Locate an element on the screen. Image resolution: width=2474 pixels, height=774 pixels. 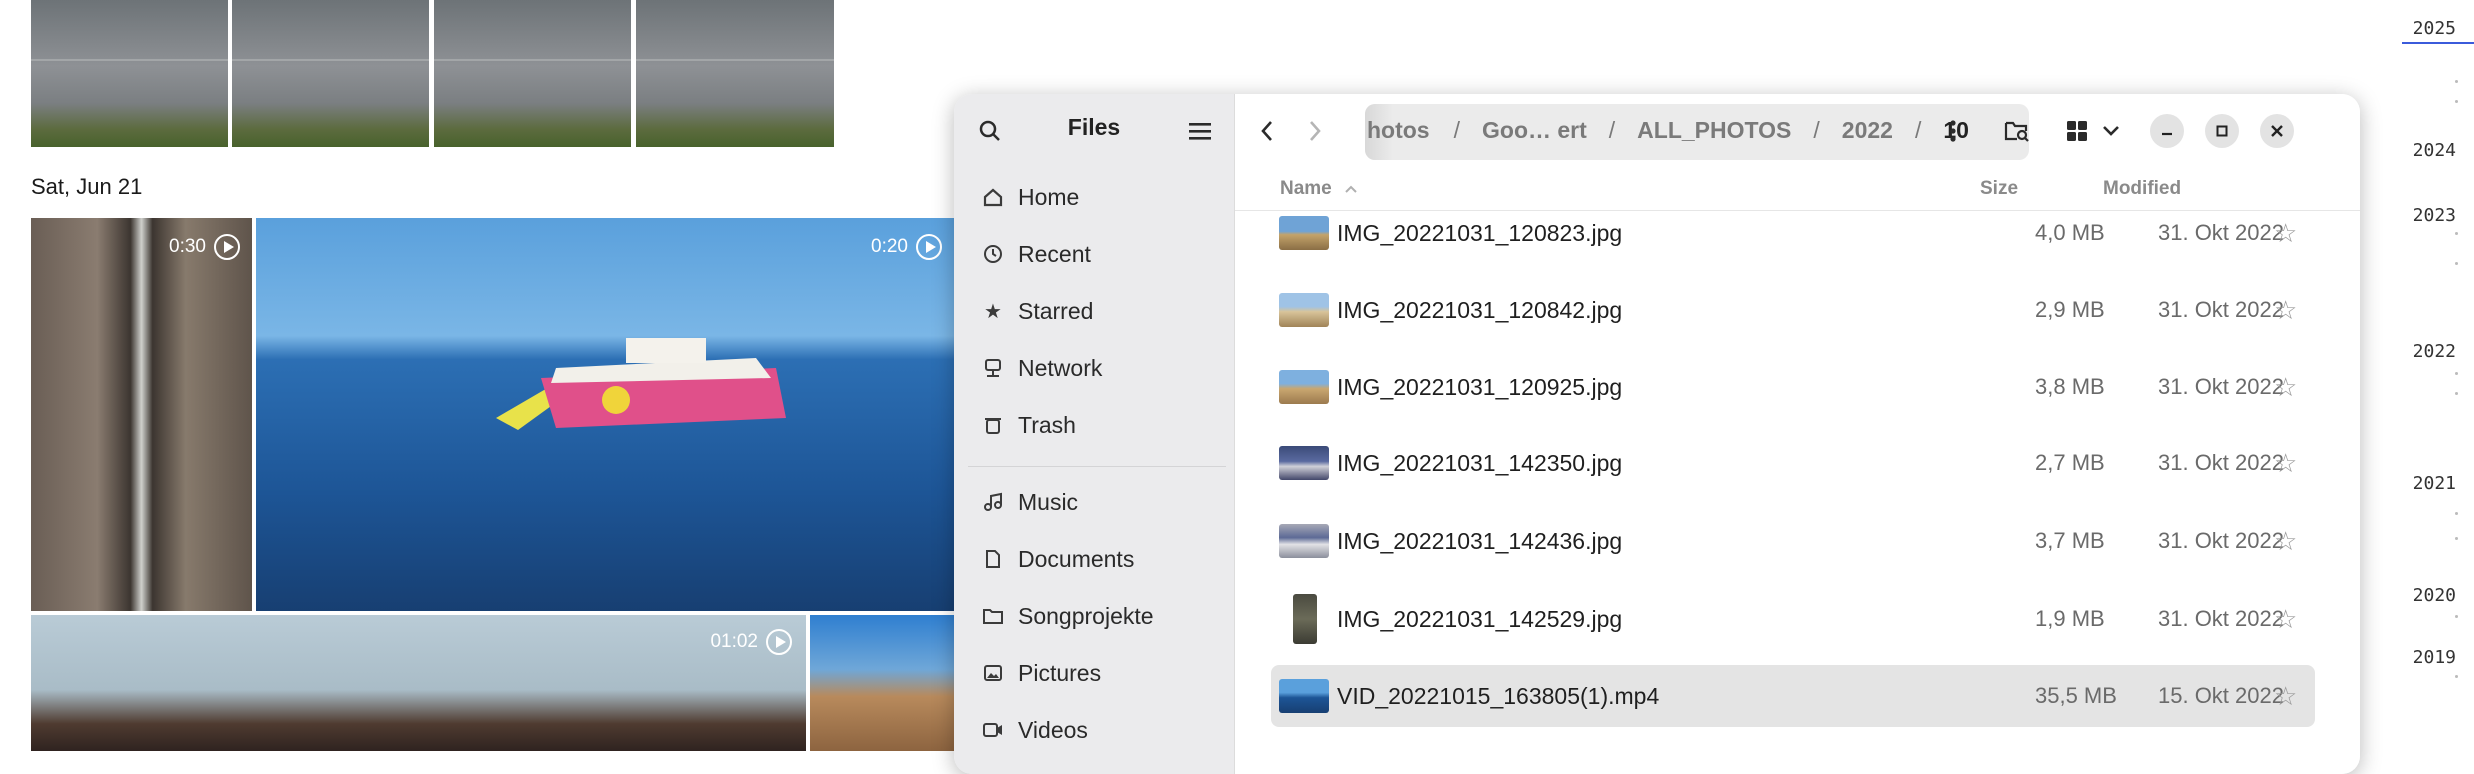
breadcrumb-item: ALL_PHOTOS is located at coordinates (1714, 130).